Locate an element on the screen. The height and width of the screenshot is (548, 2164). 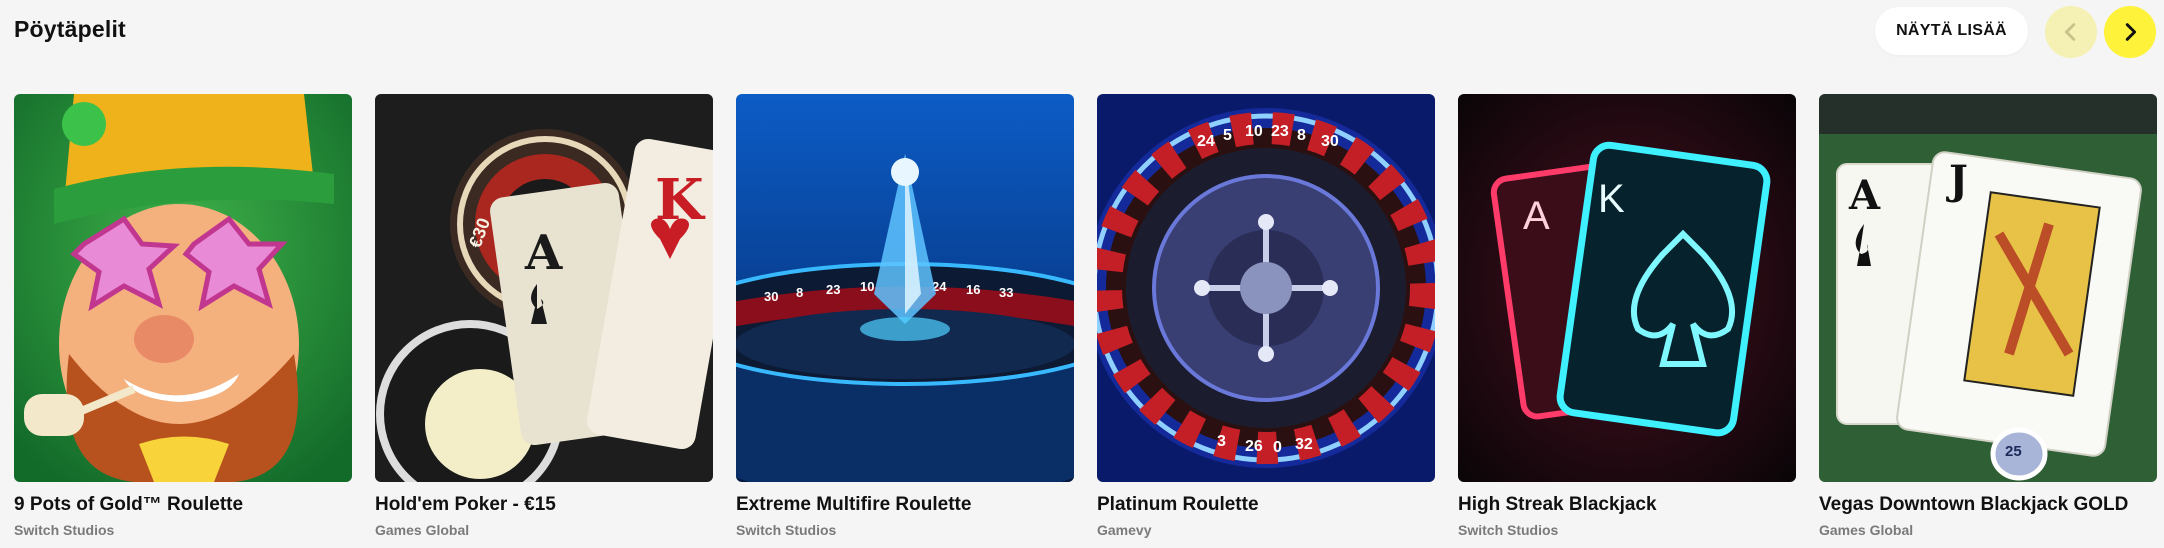
game-card: €30 A K Hold'em Poker - €15 Games Global is located at coordinates (544, 316).